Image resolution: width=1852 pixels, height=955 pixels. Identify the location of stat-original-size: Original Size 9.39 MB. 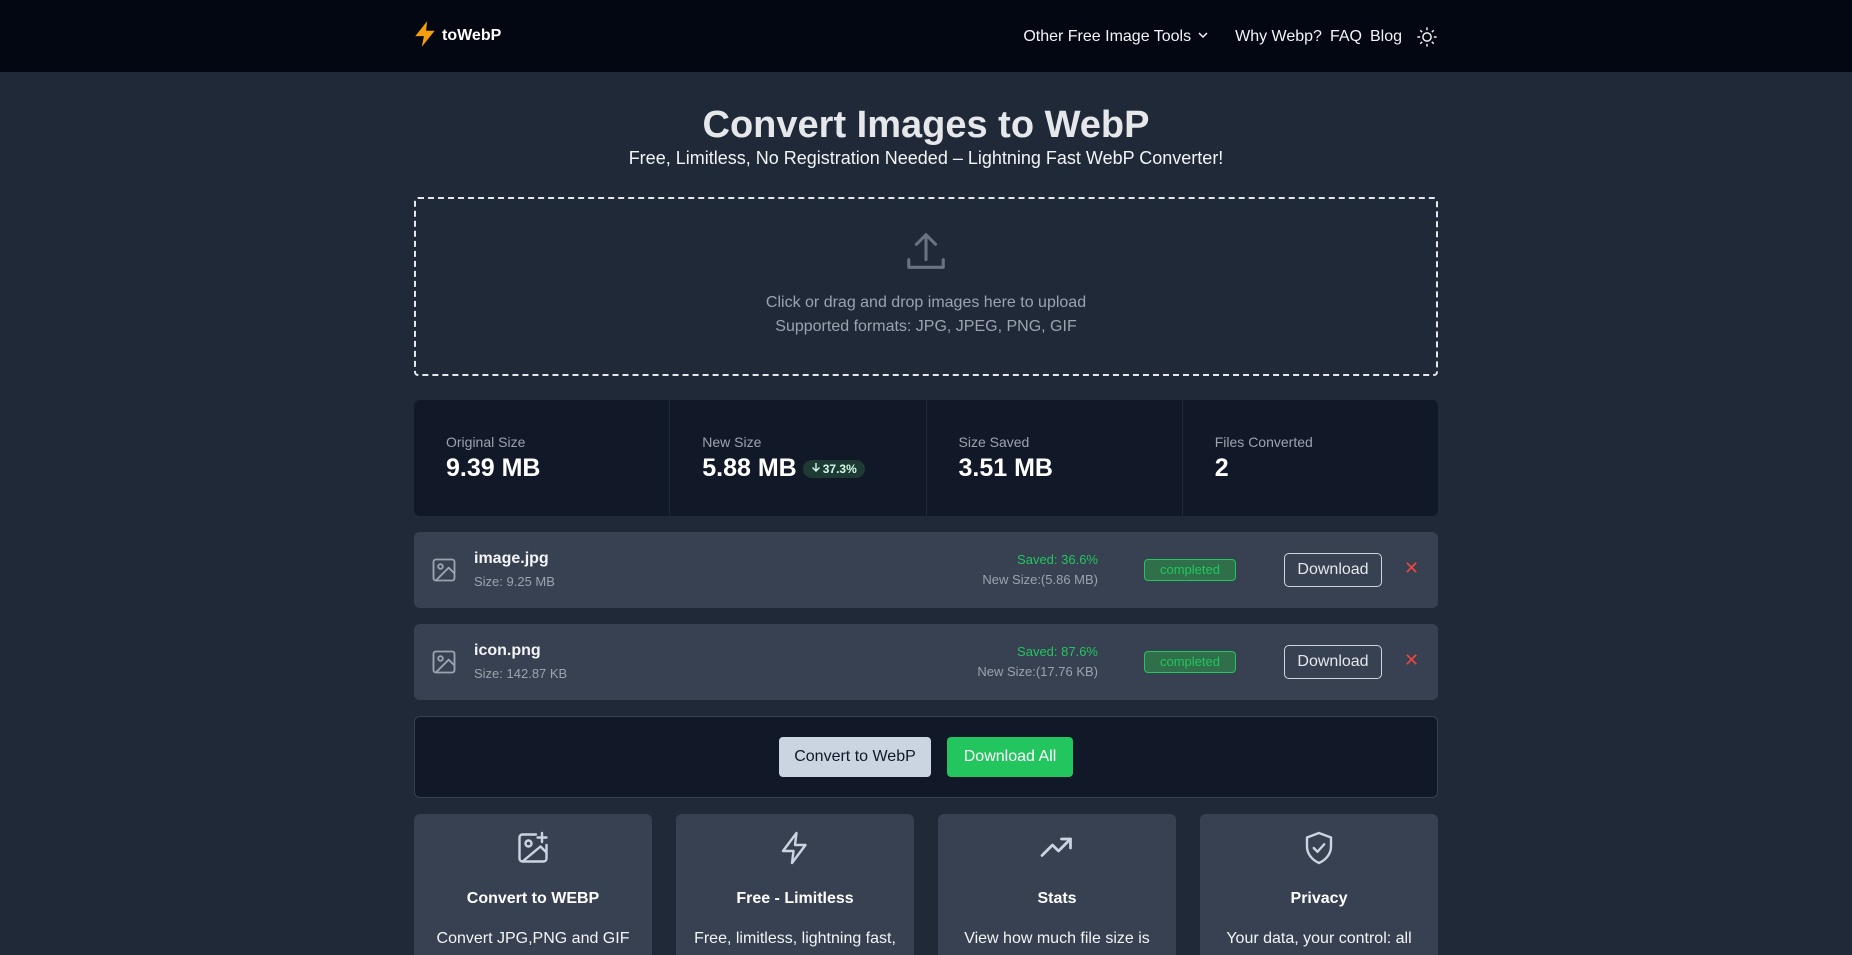
(542, 458).